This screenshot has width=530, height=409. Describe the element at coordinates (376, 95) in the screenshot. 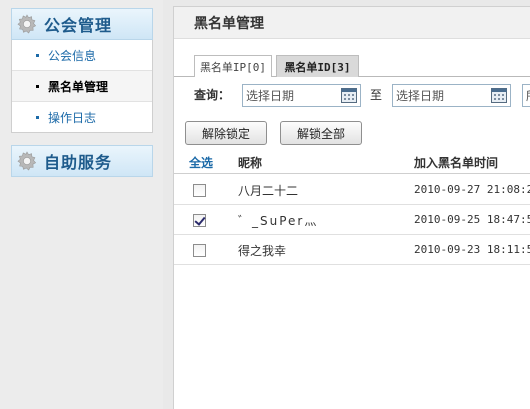

I see `to-label: 至` at that location.